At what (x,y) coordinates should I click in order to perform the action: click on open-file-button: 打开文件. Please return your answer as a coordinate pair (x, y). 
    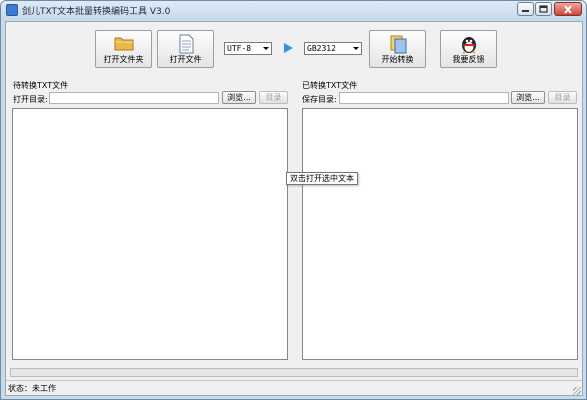
    Looking at the image, I should click on (185, 49).